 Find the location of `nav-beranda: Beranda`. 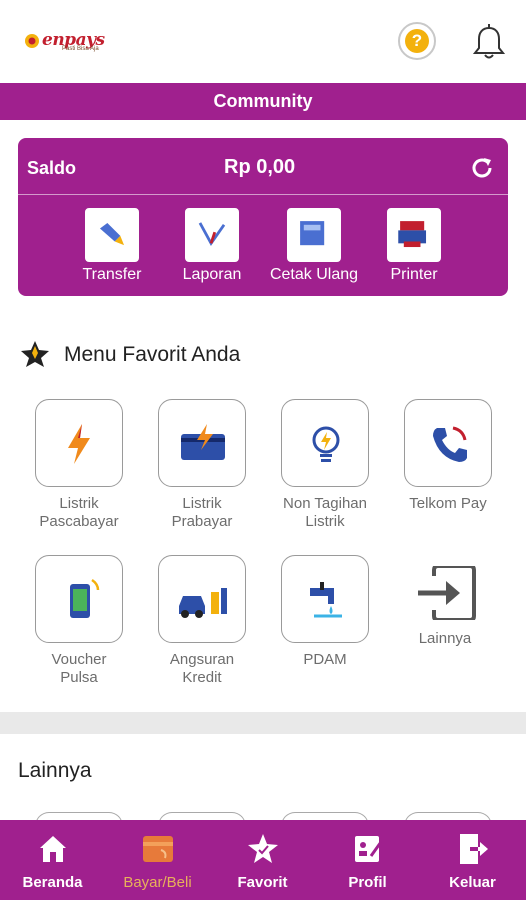

nav-beranda: Beranda is located at coordinates (52, 860).